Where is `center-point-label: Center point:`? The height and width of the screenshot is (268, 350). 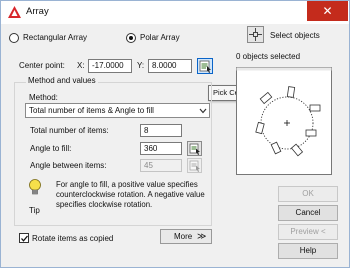 center-point-label: Center point: is located at coordinates (42, 65).